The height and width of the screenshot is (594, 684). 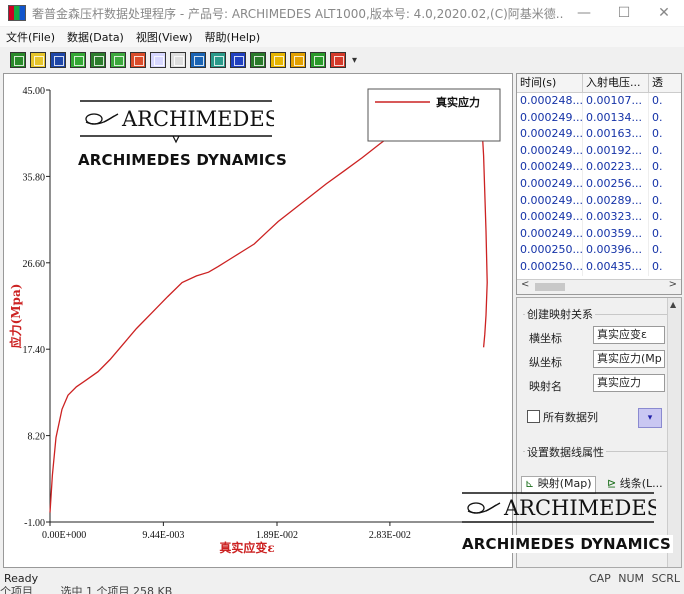 I want to click on color-picker-button: ▾, so click(x=650, y=418).